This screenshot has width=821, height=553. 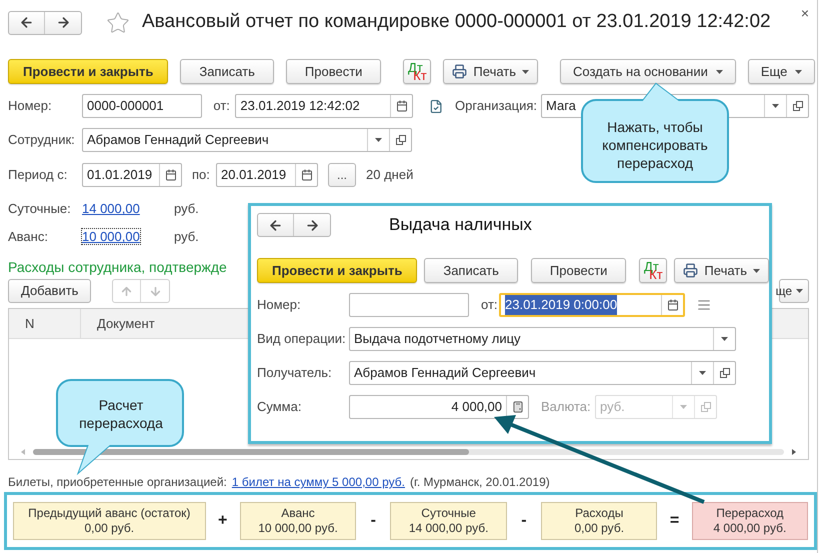 What do you see at coordinates (302, 339) in the screenshot?
I see `field-label: Вид операции:` at bounding box center [302, 339].